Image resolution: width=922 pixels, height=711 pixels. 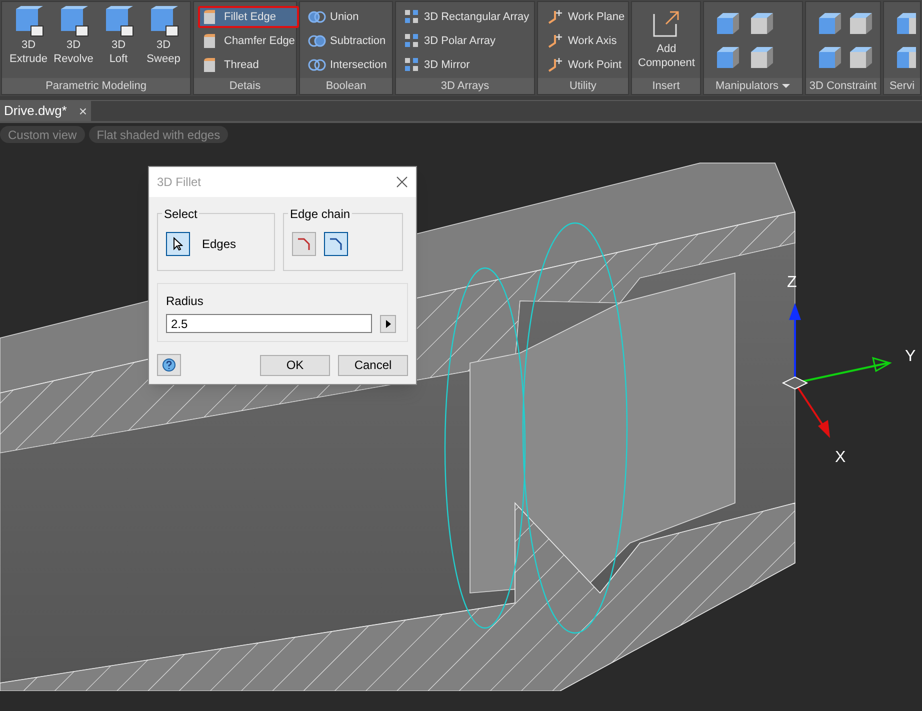 What do you see at coordinates (666, 86) in the screenshot?
I see `panel-title: Insert` at bounding box center [666, 86].